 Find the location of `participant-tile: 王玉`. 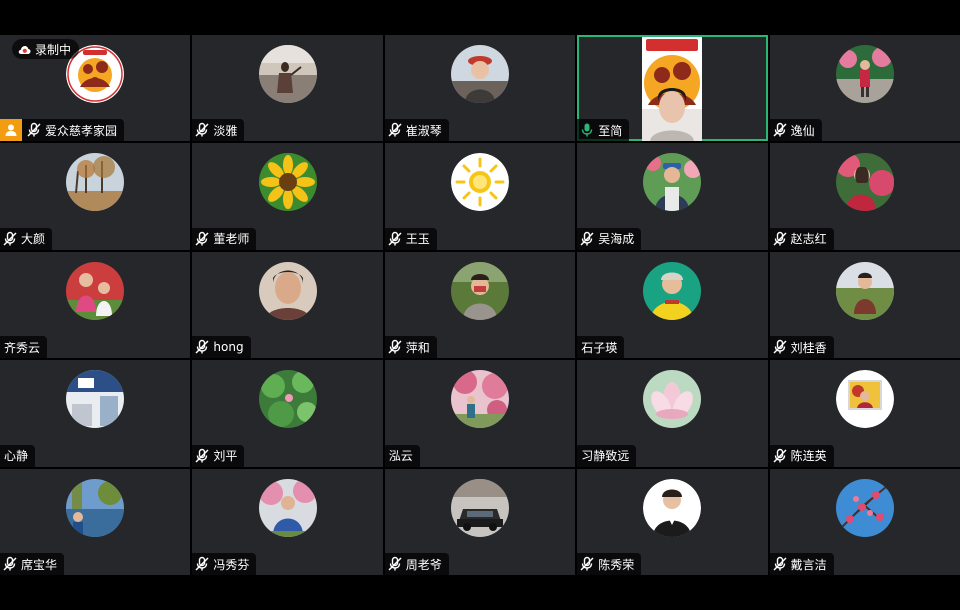

participant-tile: 王玉 is located at coordinates (480, 196).